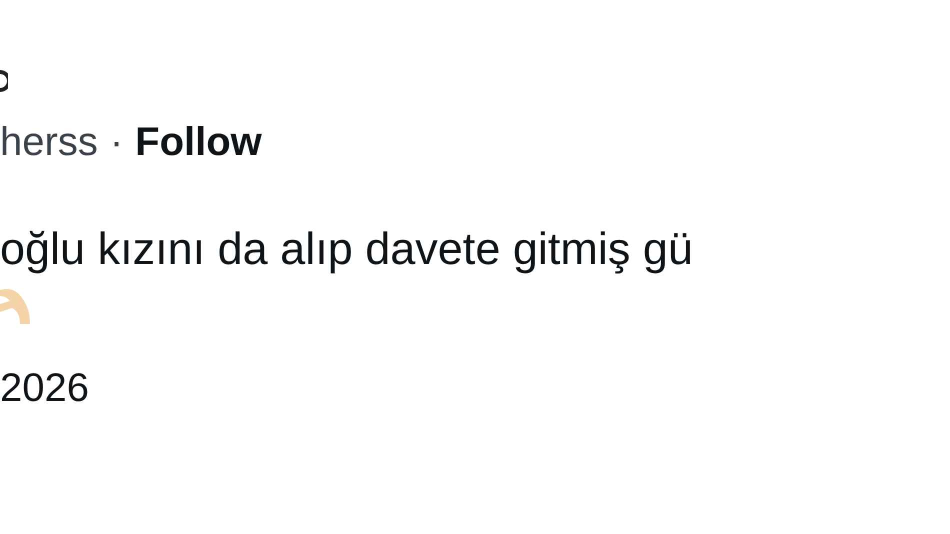 The height and width of the screenshot is (534, 950). I want to click on tweet-date: 2026, so click(45, 388).